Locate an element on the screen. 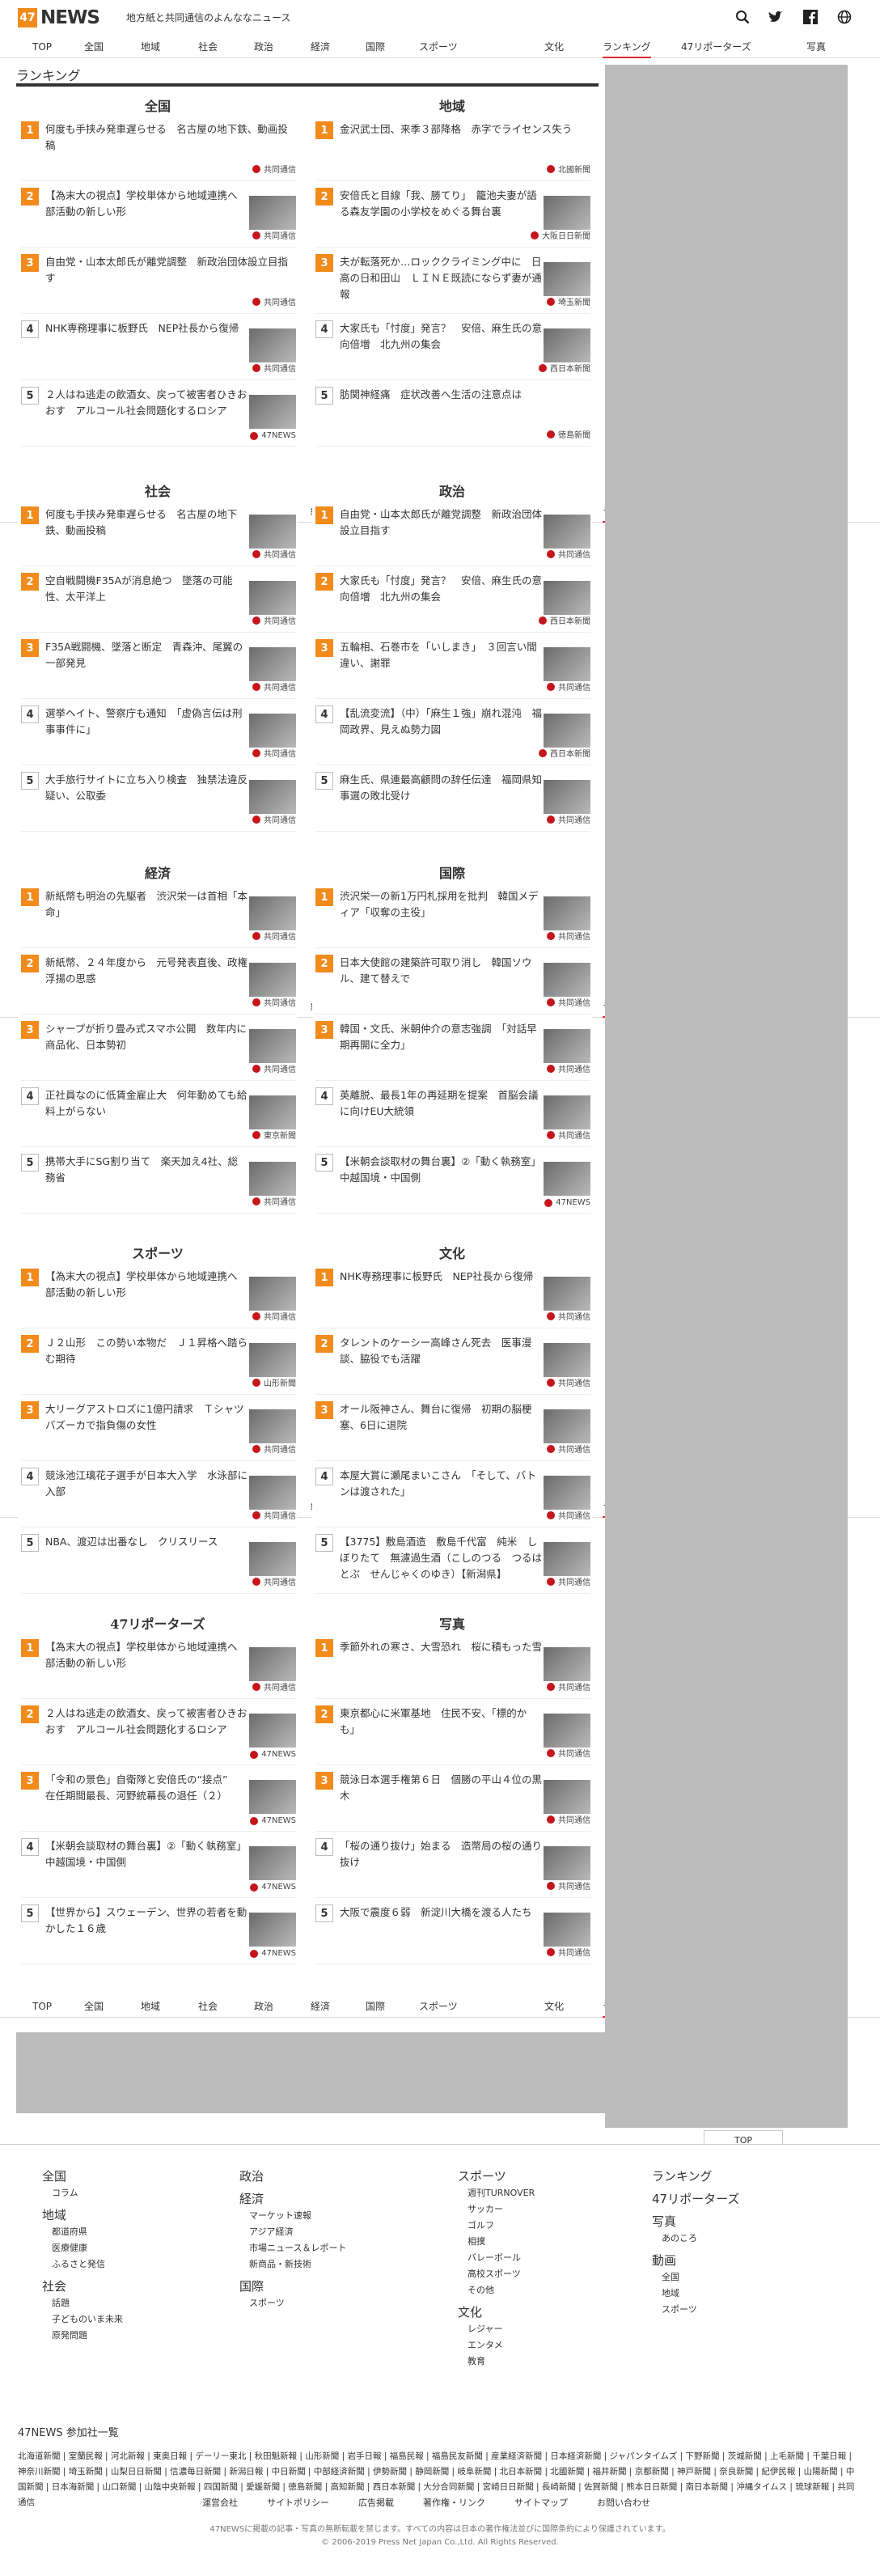 The width and height of the screenshot is (880, 2576). category-heading: 経済 is located at coordinates (158, 872).